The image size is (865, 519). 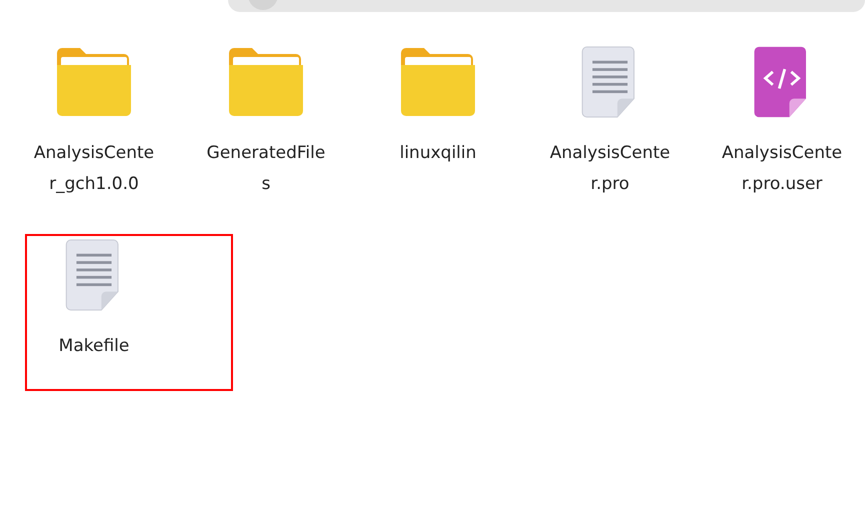 What do you see at coordinates (610, 169) in the screenshot?
I see `file-name: AnalysisCente r.pro` at bounding box center [610, 169].